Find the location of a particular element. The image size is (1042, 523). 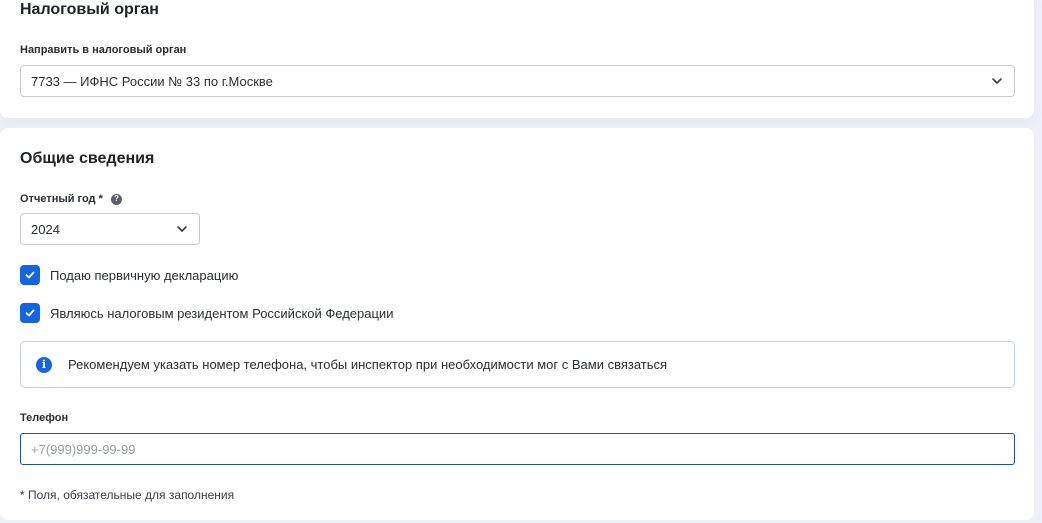

primary-declaration-checkbox is located at coordinates (30, 275).